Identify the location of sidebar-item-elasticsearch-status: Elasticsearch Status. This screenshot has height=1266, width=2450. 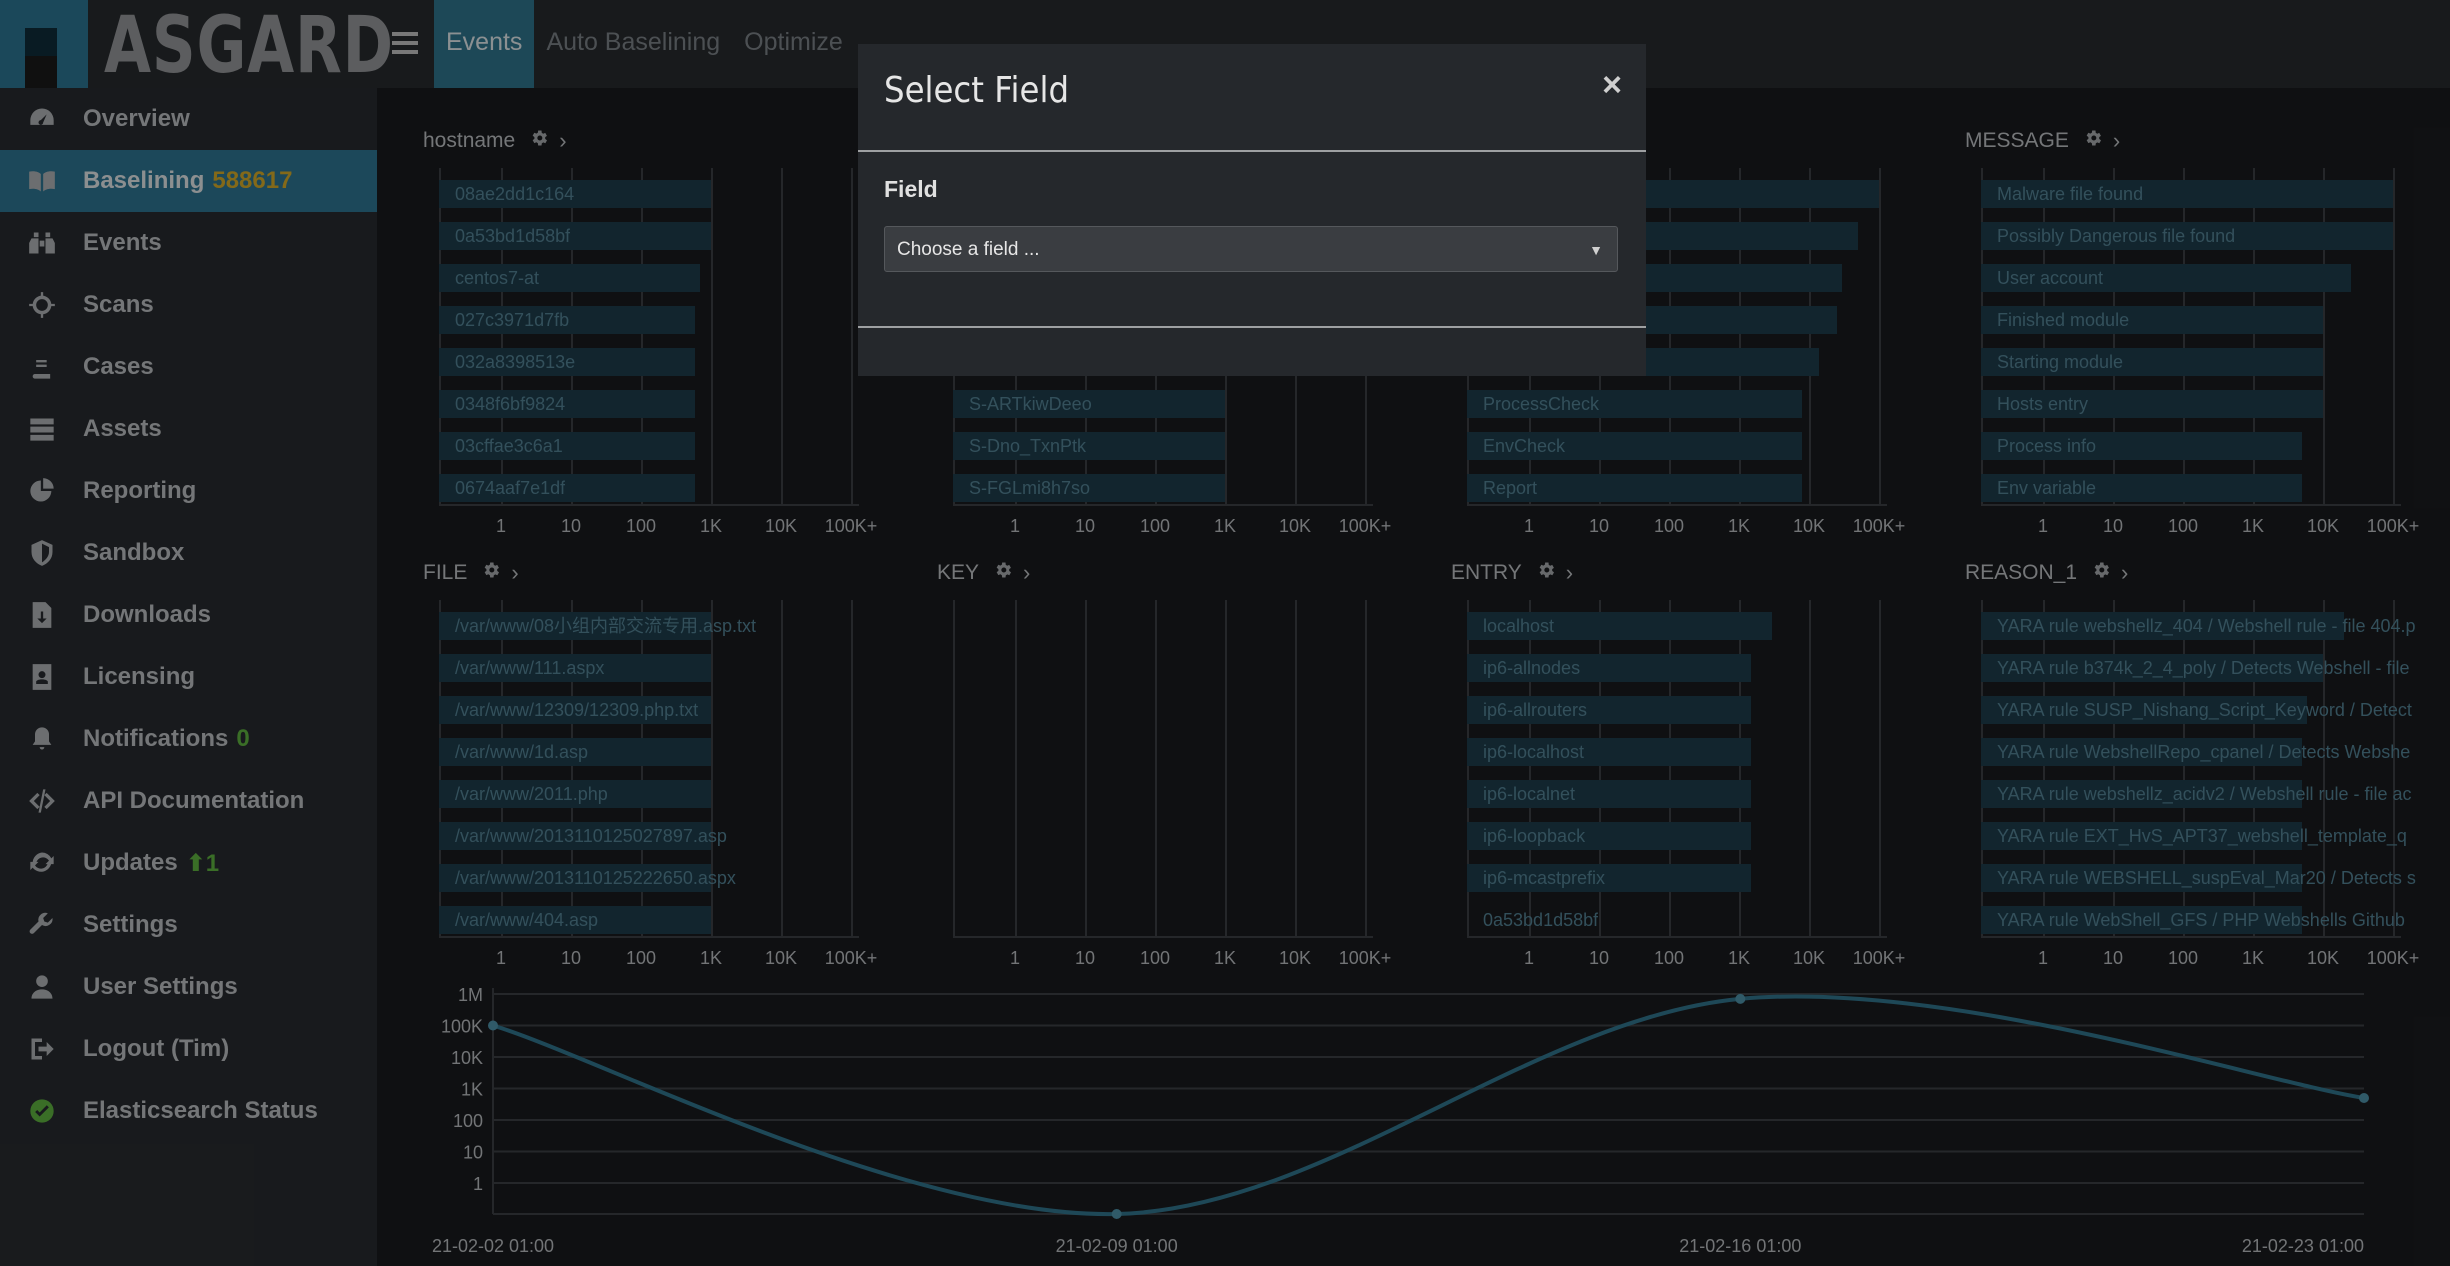
(188, 1111).